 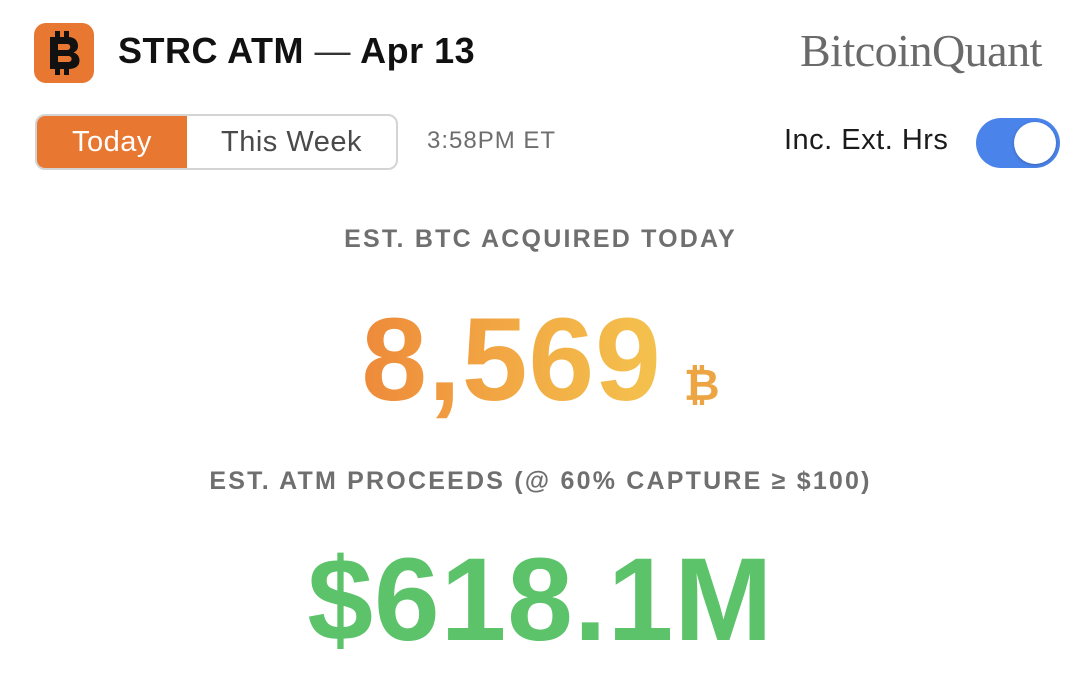 I want to click on ext-hours-label: Inc. Ext. Hrs, so click(x=866, y=140).